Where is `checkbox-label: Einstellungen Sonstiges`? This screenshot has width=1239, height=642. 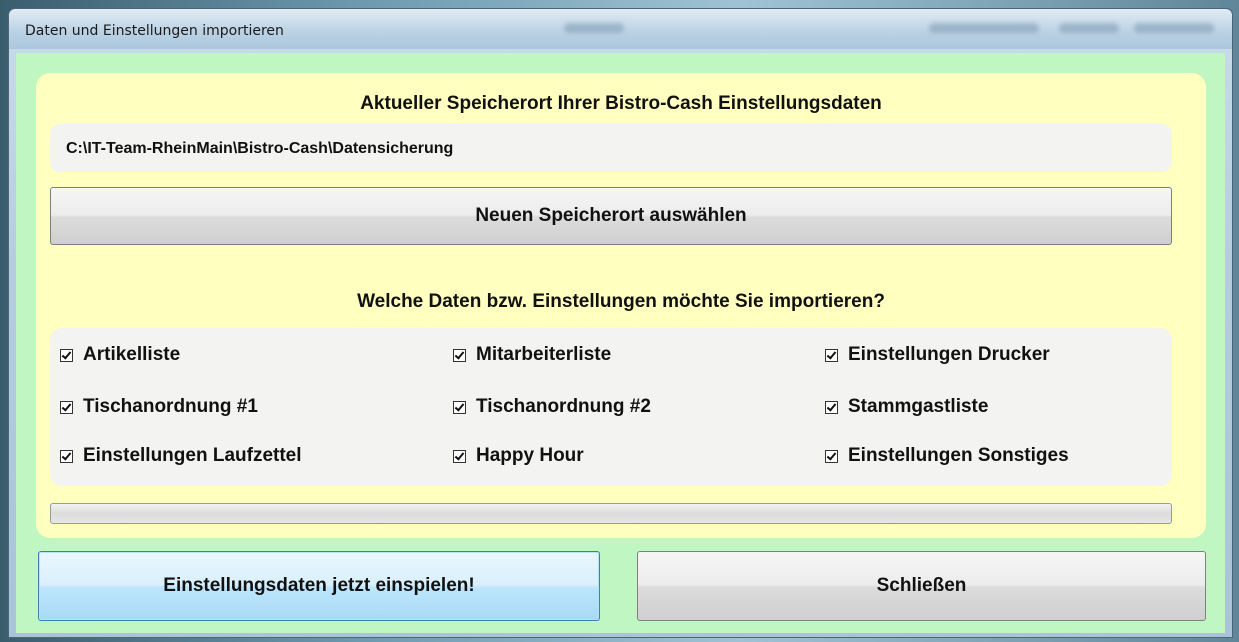
checkbox-label: Einstellungen Sonstiges is located at coordinates (958, 455).